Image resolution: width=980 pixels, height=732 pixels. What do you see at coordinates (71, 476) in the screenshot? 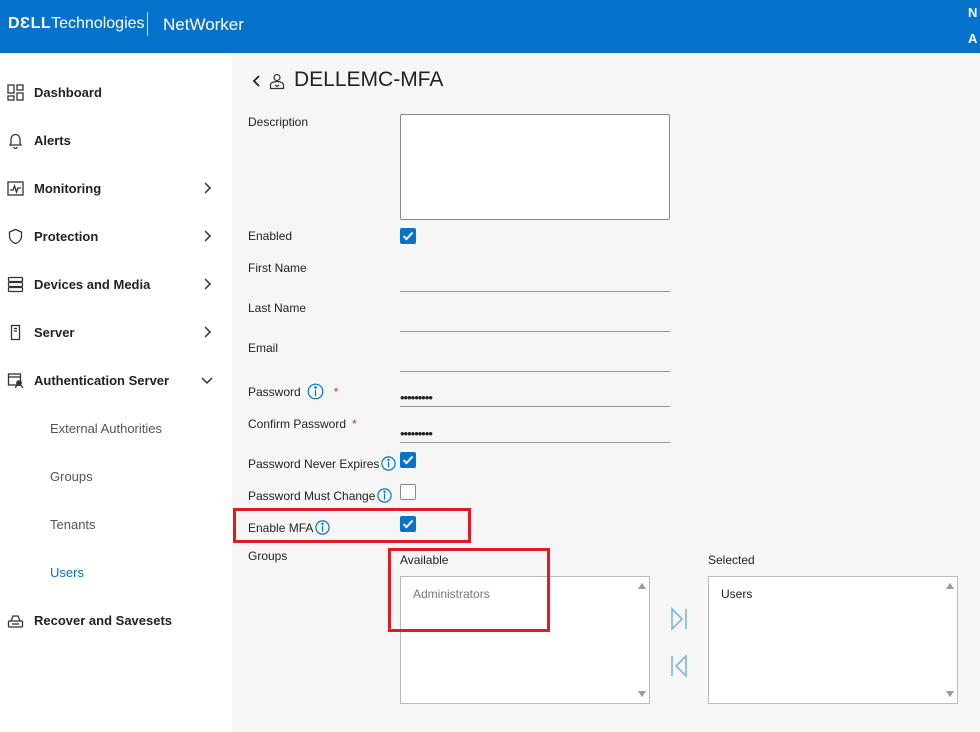
I see `sidebar-subitem-label: Groups` at bounding box center [71, 476].